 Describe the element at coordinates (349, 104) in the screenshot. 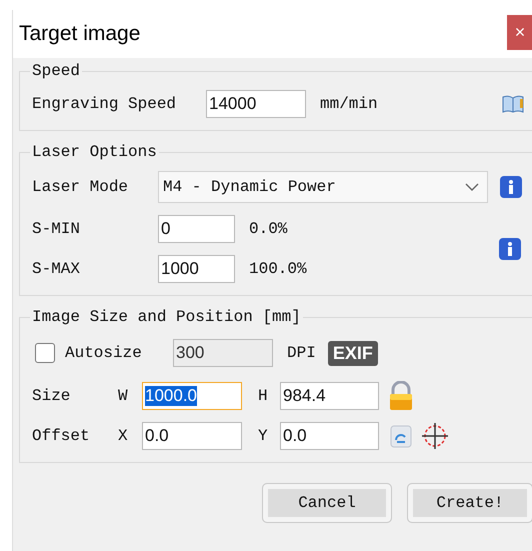

I see `unit-label: mm/min` at that location.